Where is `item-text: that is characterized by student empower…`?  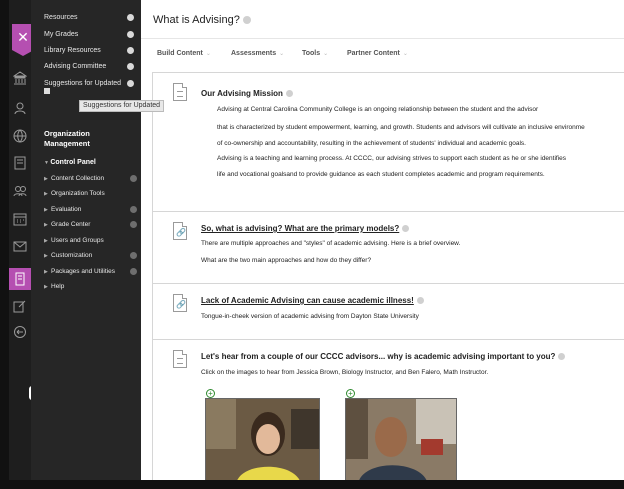
item-text: that is characterized by student empower… is located at coordinates (401, 127).